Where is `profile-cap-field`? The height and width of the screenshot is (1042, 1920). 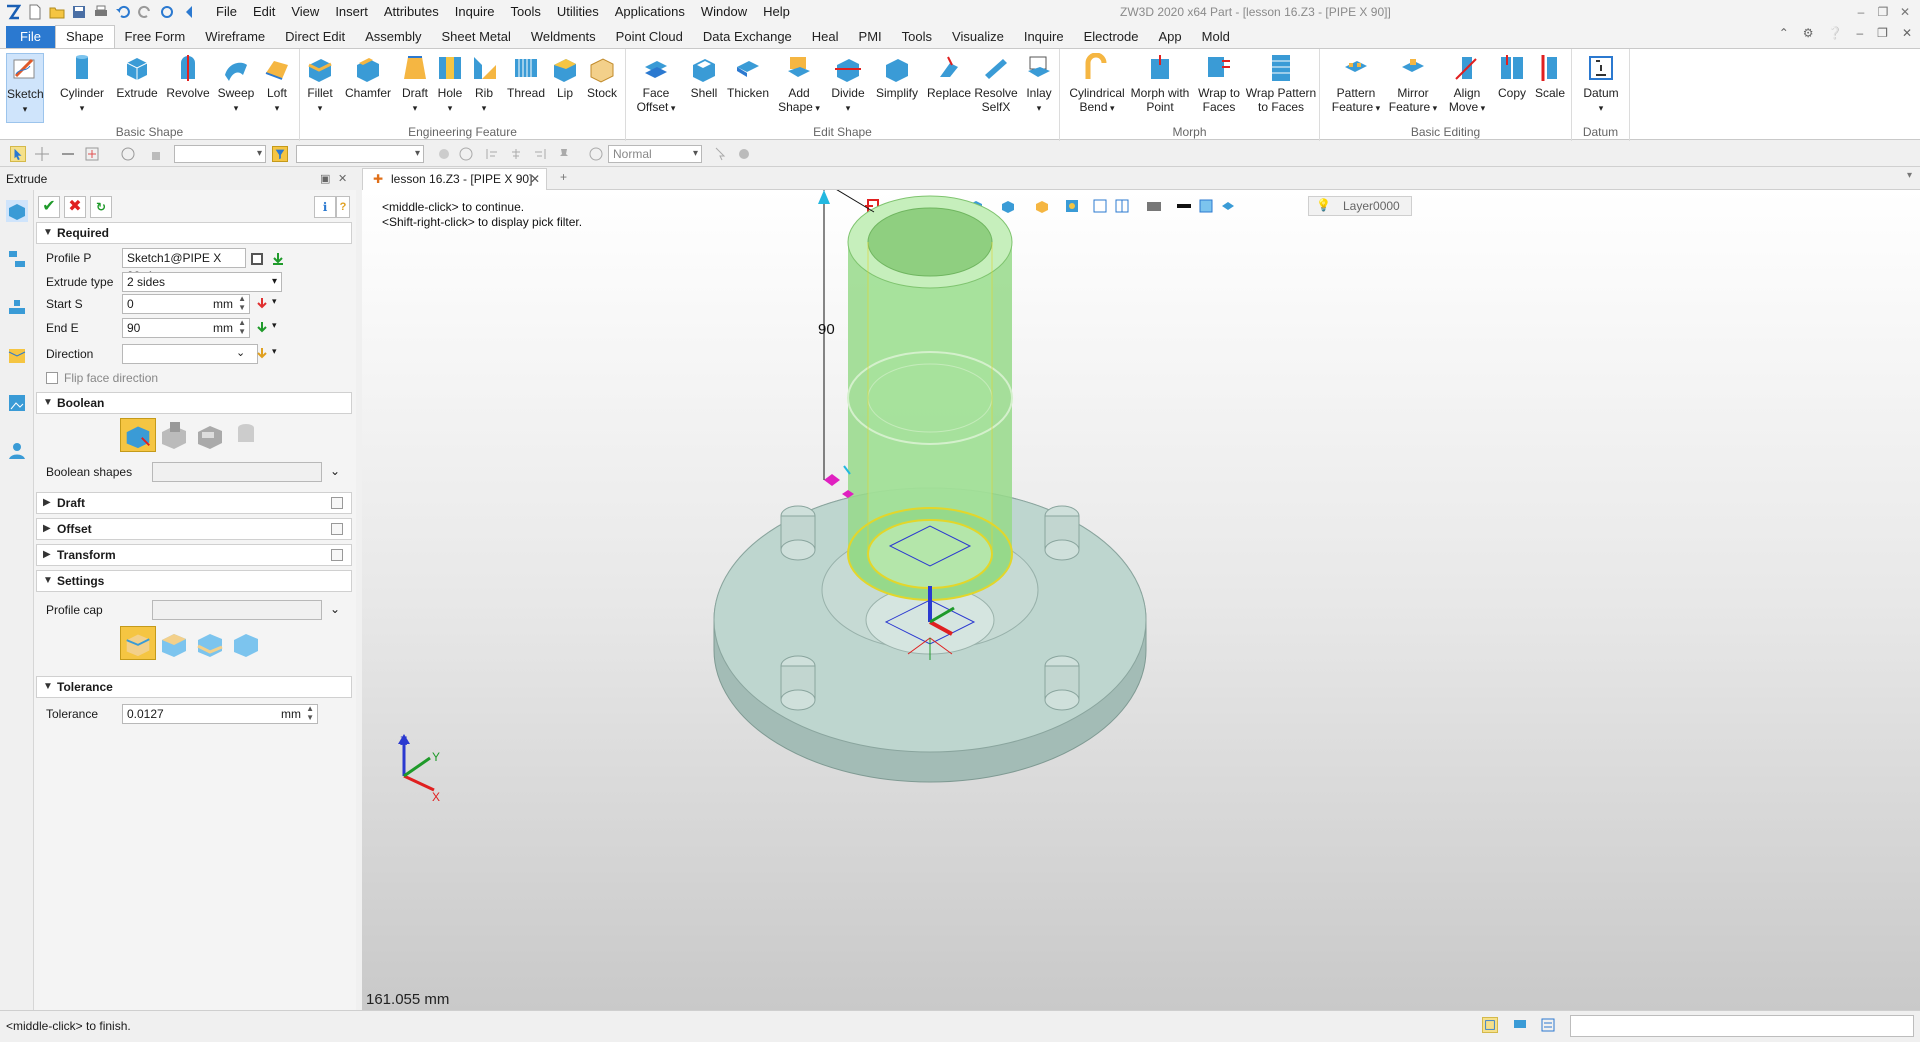 profile-cap-field is located at coordinates (237, 610).